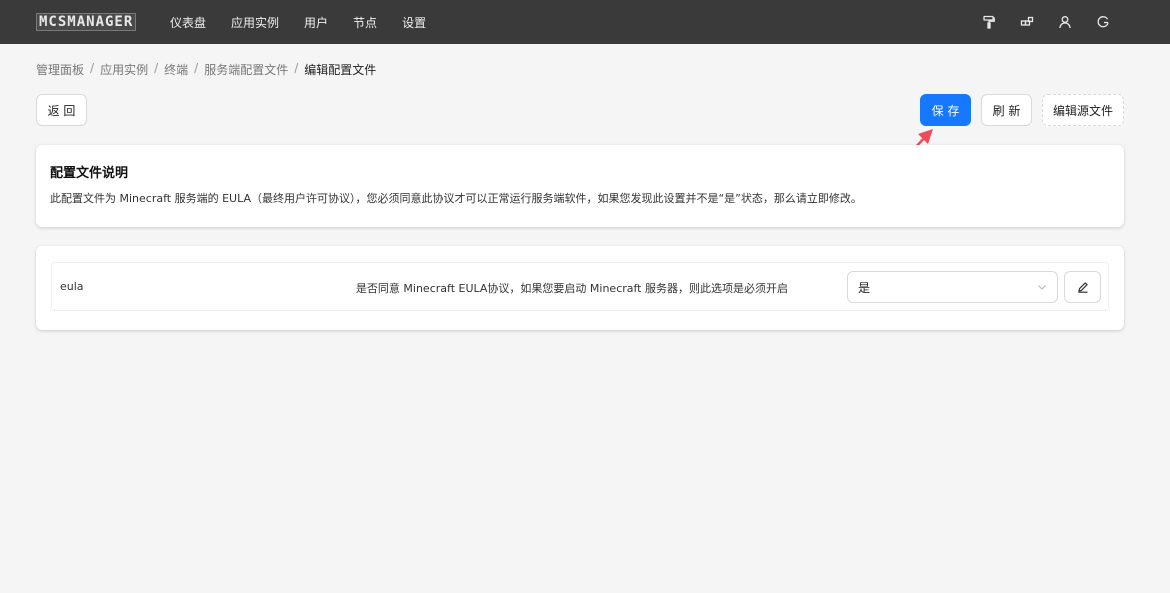  I want to click on description-title: 配置文件说明, so click(89, 173).